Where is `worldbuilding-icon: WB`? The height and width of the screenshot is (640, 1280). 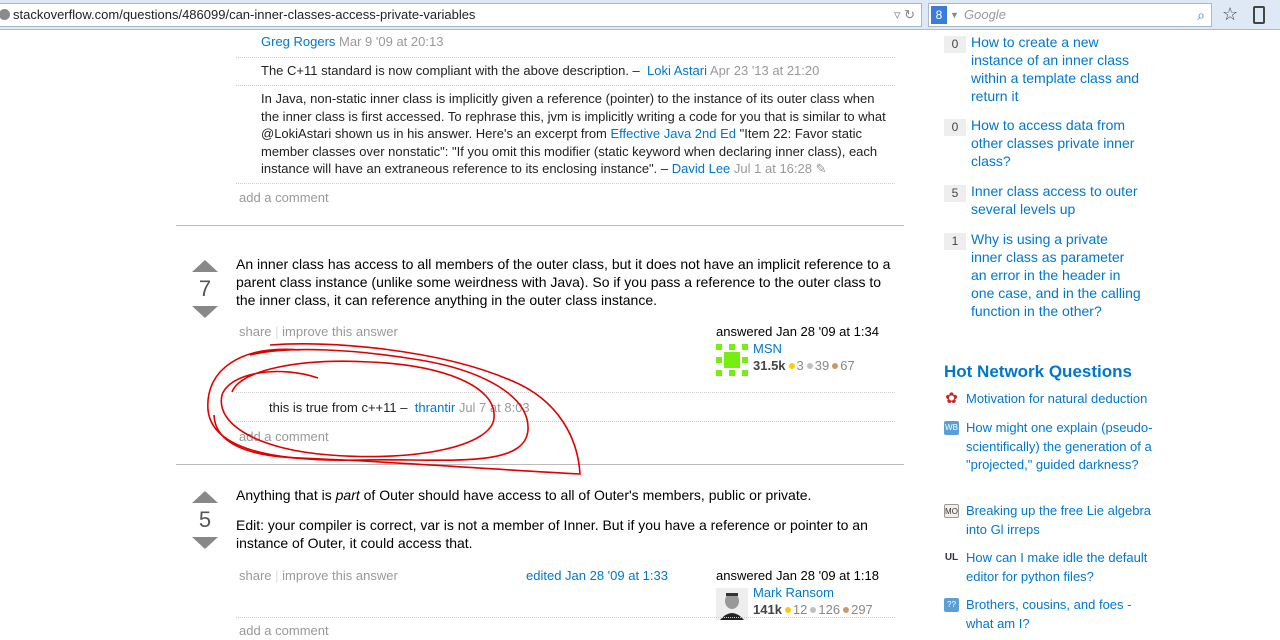 worldbuilding-icon: WB is located at coordinates (951, 428).